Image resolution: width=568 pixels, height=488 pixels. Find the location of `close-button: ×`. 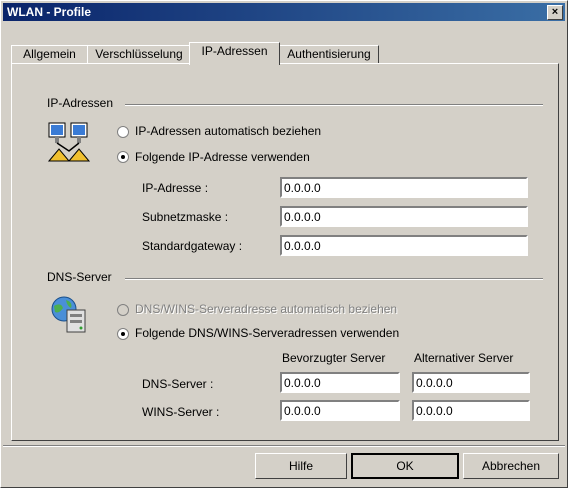

close-button: × is located at coordinates (555, 12).